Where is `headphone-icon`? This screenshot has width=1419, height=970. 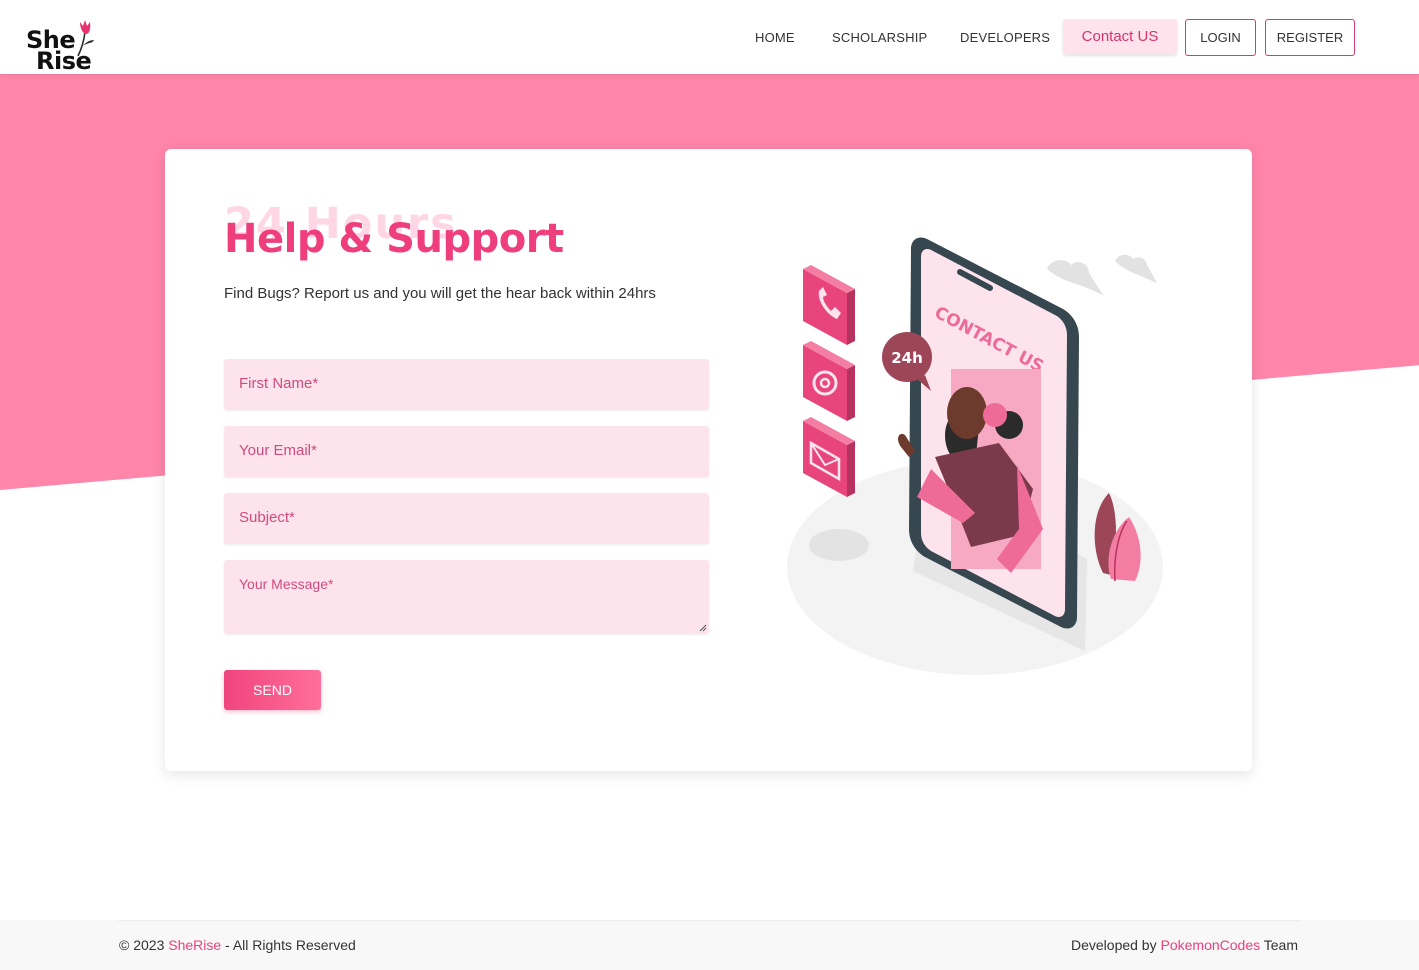
headphone-icon is located at coordinates (995, 415).